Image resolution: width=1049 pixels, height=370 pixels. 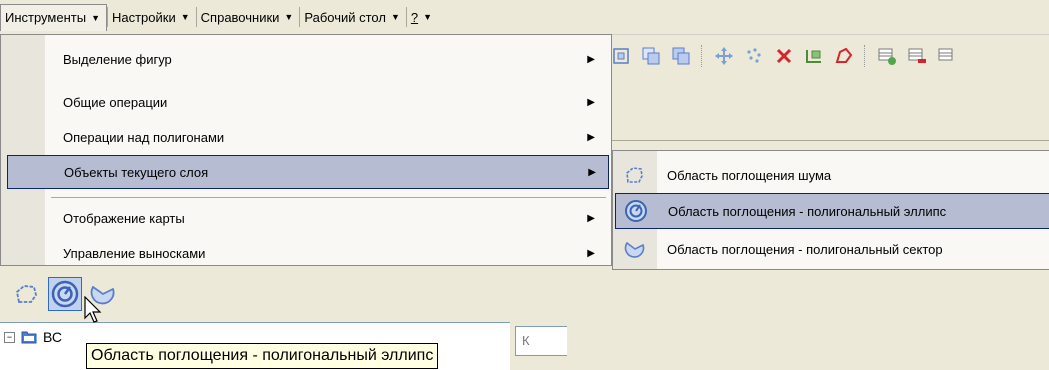 I want to click on menu-item-map-display: Отображение карты ▶, so click(x=307, y=218).